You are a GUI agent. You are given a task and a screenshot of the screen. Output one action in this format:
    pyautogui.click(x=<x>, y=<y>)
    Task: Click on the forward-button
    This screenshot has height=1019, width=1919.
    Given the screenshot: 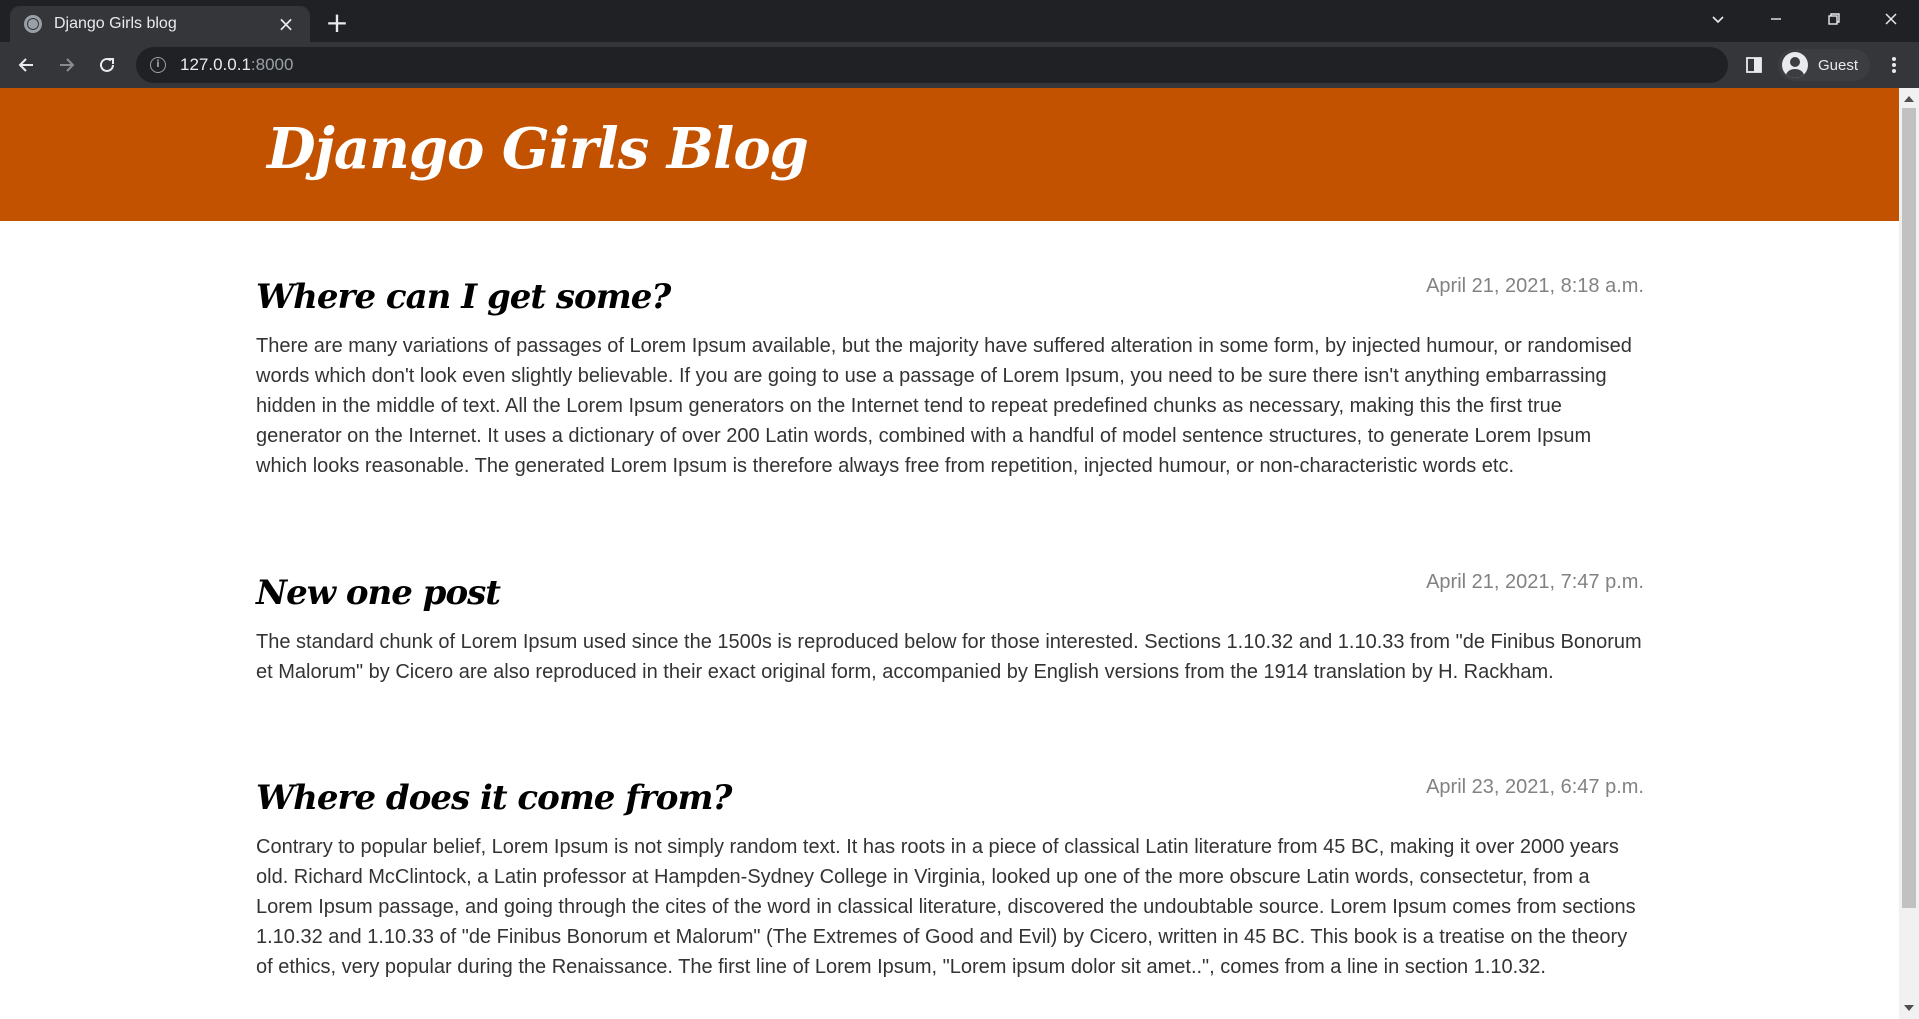 What is the action you would take?
    pyautogui.click(x=67, y=65)
    